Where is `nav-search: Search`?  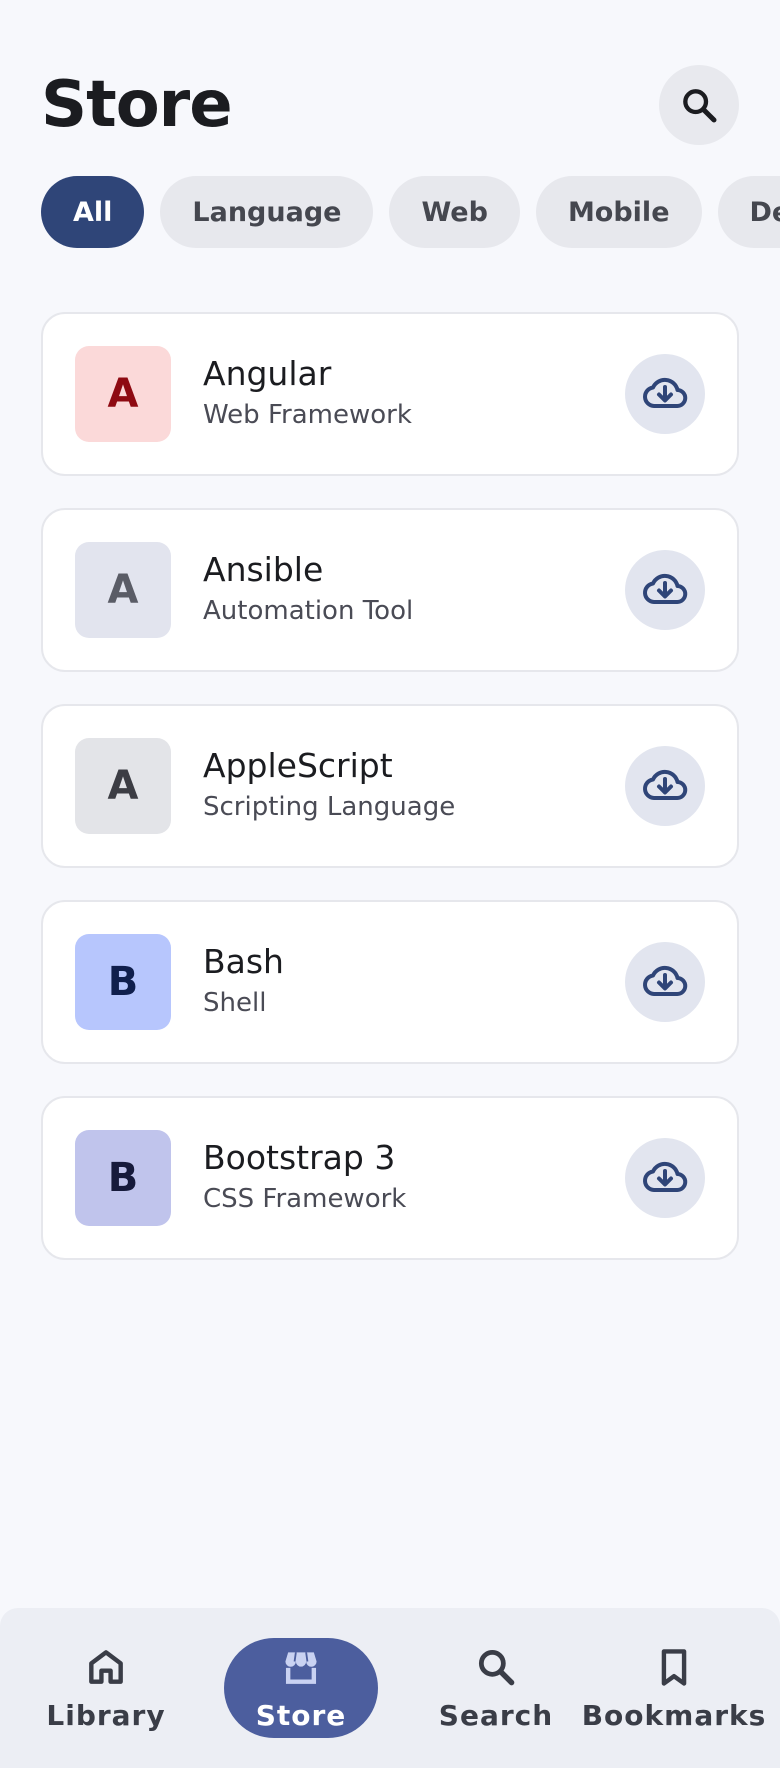 nav-search: Search is located at coordinates (496, 1688).